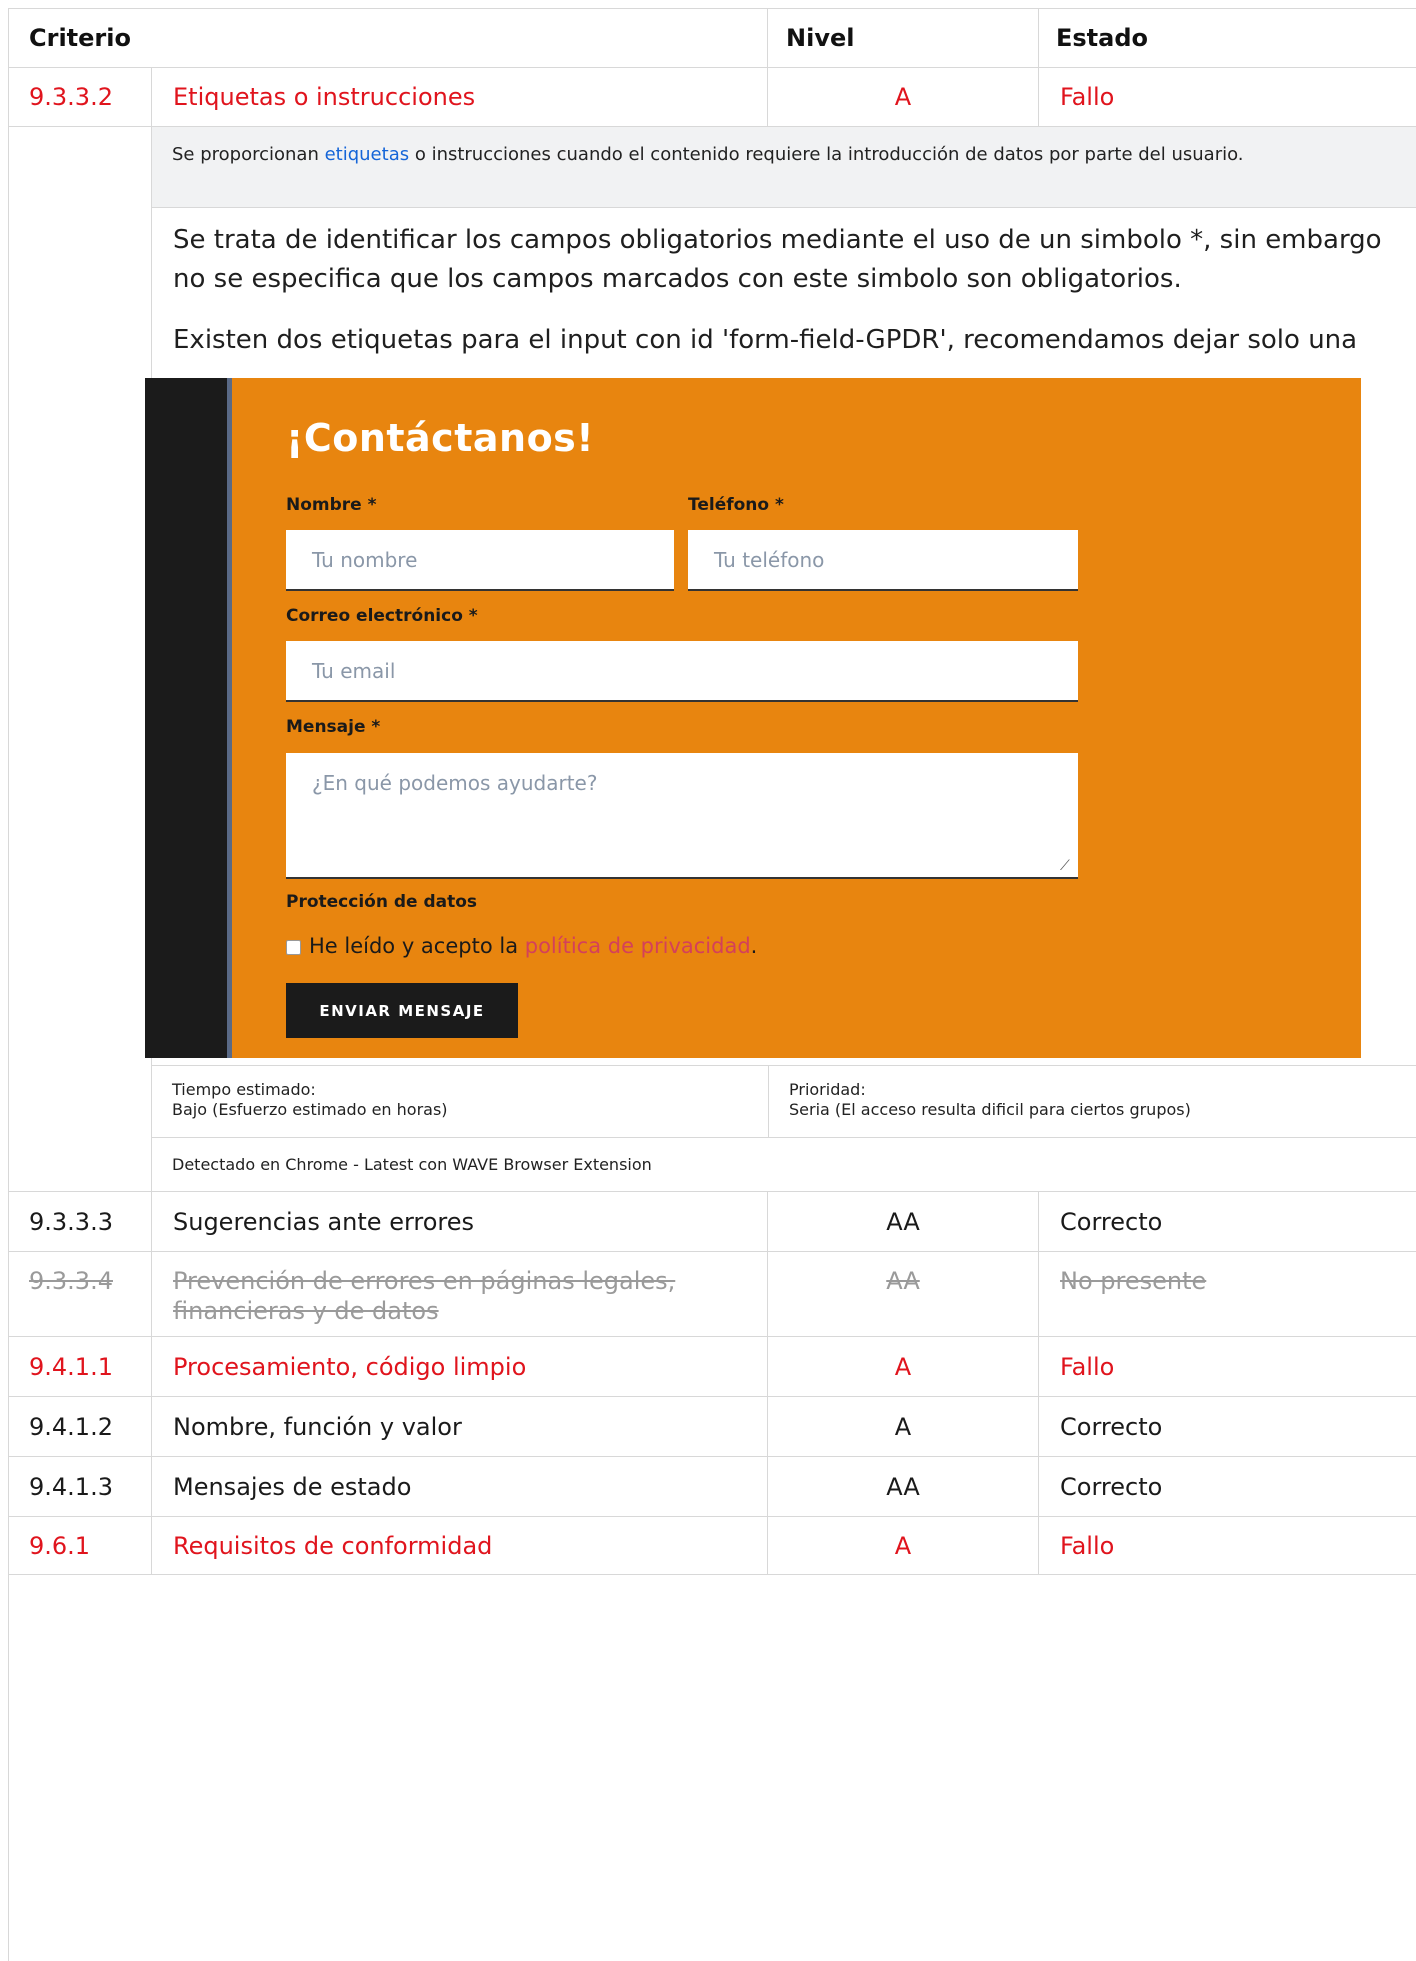 The height and width of the screenshot is (1961, 1416). Describe the element at coordinates (638, 946) in the screenshot. I see `privacy-policy-link: política de privacidad` at that location.